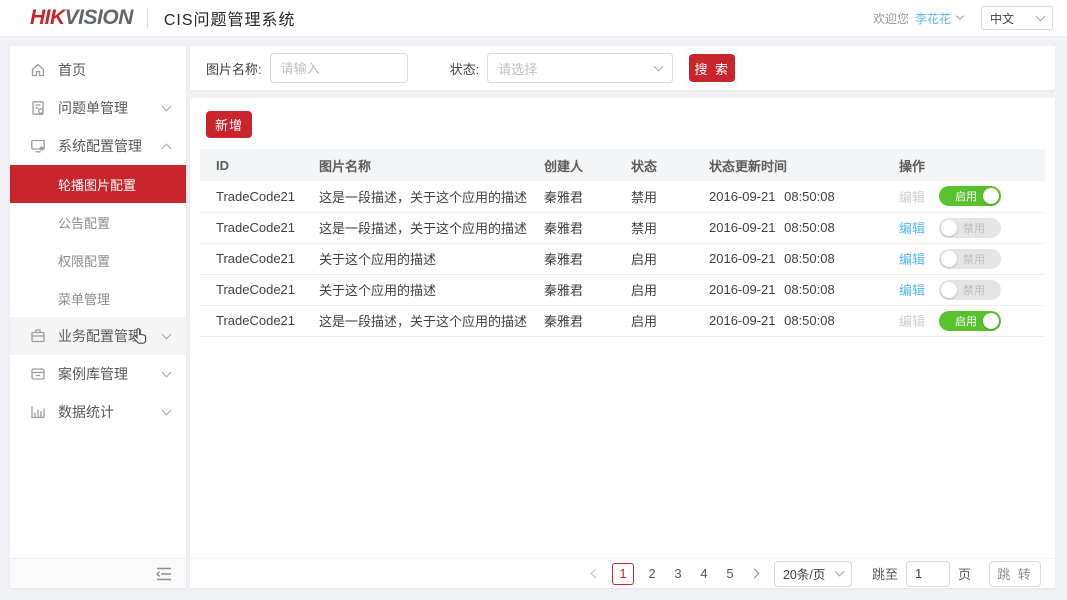 The width and height of the screenshot is (1067, 600). What do you see at coordinates (464, 69) in the screenshot?
I see `status-label: 状态:` at bounding box center [464, 69].